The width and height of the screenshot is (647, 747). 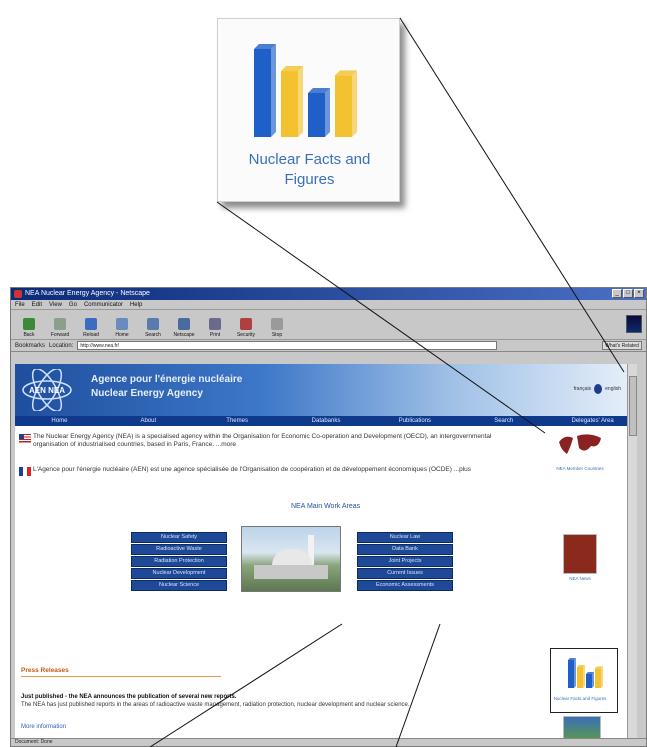 What do you see at coordinates (405, 585) in the screenshot?
I see `area-economic-assessments: Economic Assessments` at bounding box center [405, 585].